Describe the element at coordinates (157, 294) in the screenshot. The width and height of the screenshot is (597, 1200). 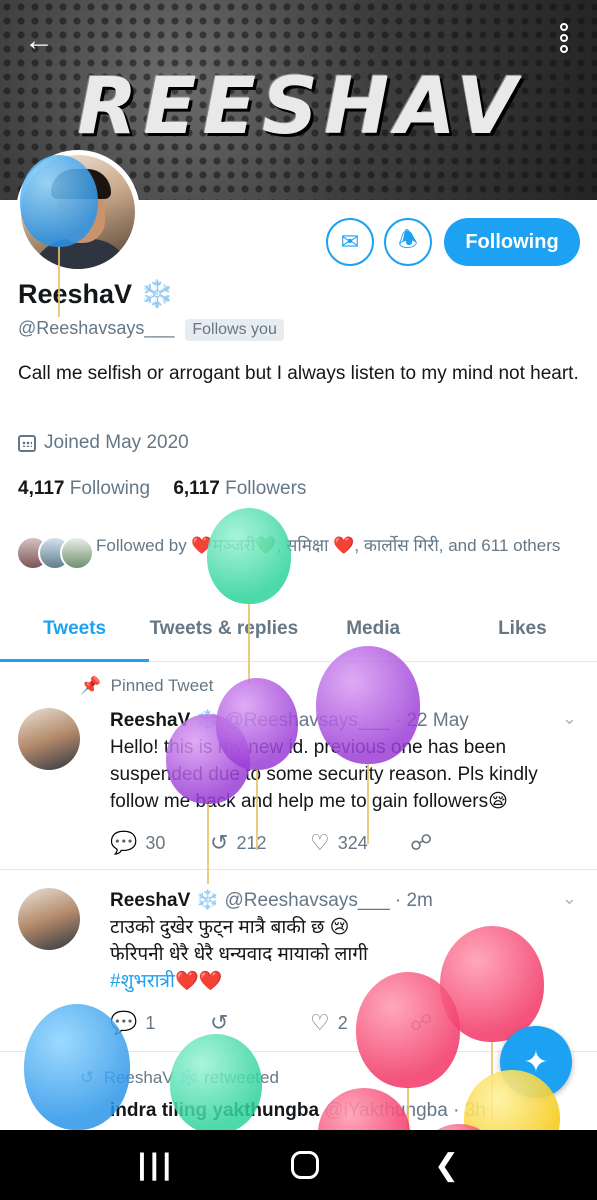
I see `snowflake-emoji: ❄️` at that location.